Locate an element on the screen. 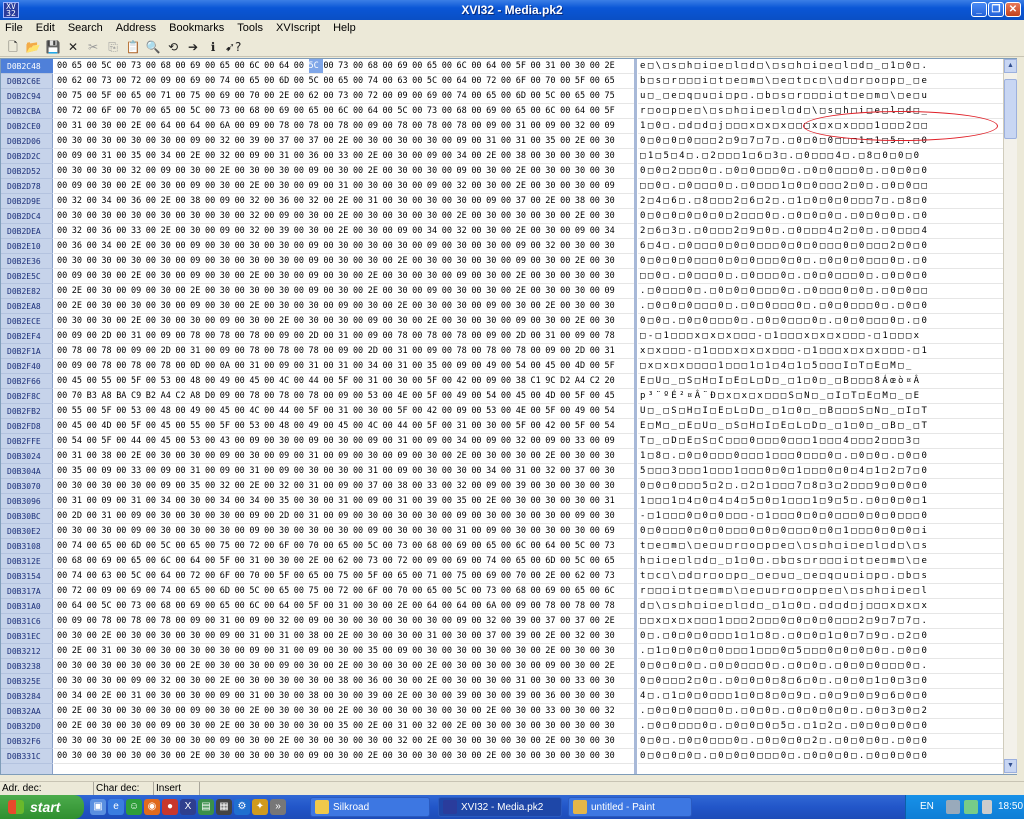 The height and width of the screenshot is (819, 1024). text-row: d□\□s□h□i□e□l□d□_□1□0□.□d□d□j□□□x□x□x is located at coordinates (820, 606).